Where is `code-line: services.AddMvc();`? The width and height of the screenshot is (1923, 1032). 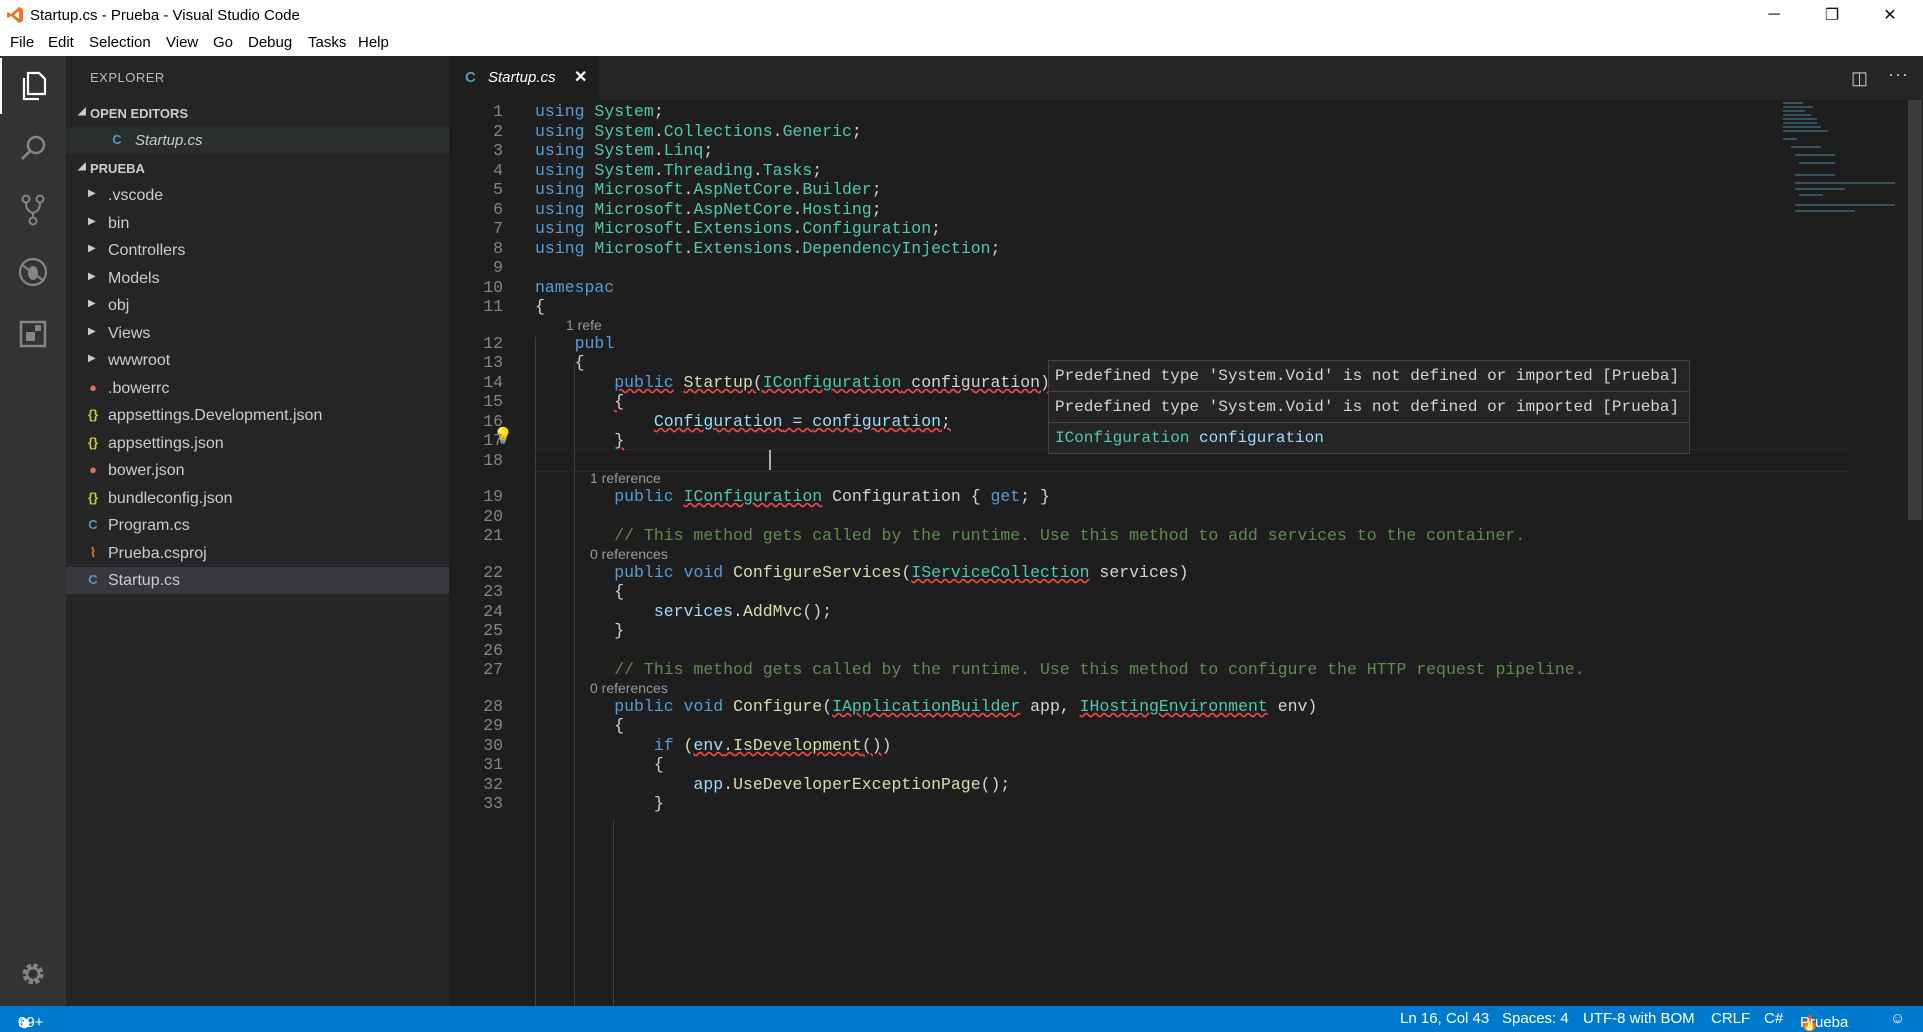 code-line: services.AddMvc(); is located at coordinates (743, 611).